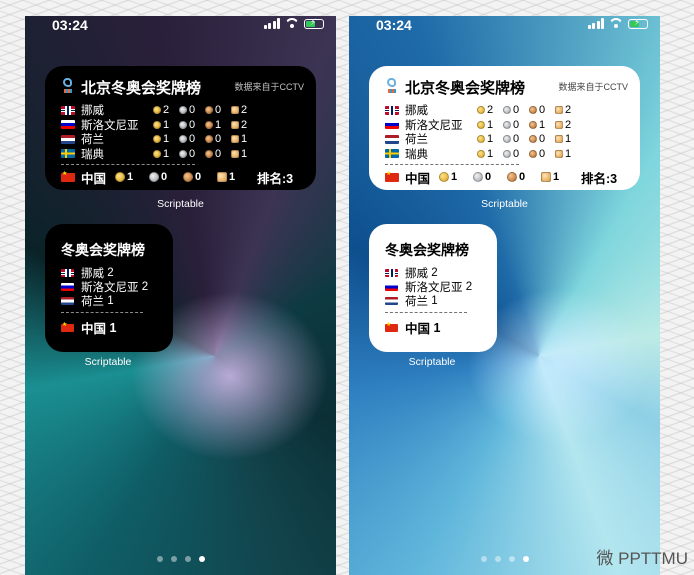  I want to click on wifi-icon, so click(292, 23).